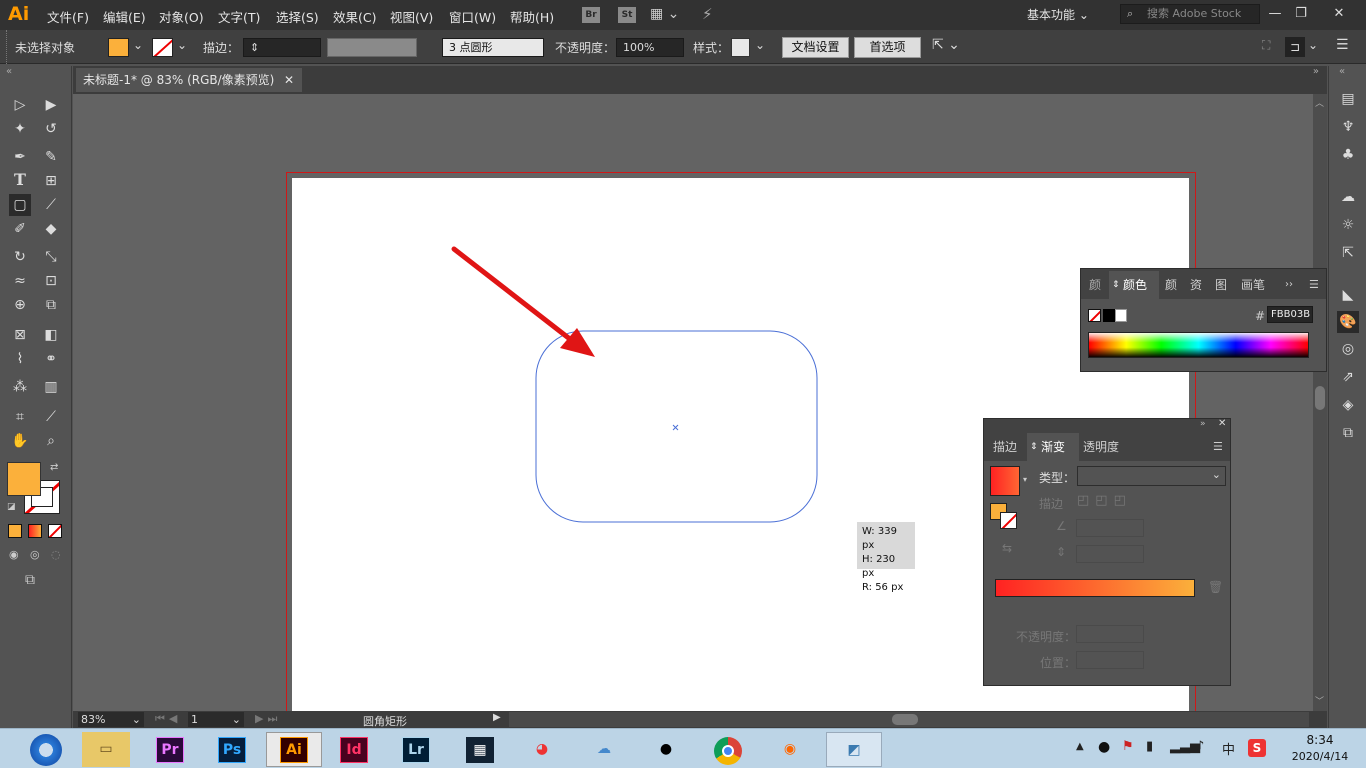 This screenshot has height=768, width=1366. Describe the element at coordinates (168, 719) in the screenshot. I see `first-prev-artboard-icon: ⏮◀` at that location.